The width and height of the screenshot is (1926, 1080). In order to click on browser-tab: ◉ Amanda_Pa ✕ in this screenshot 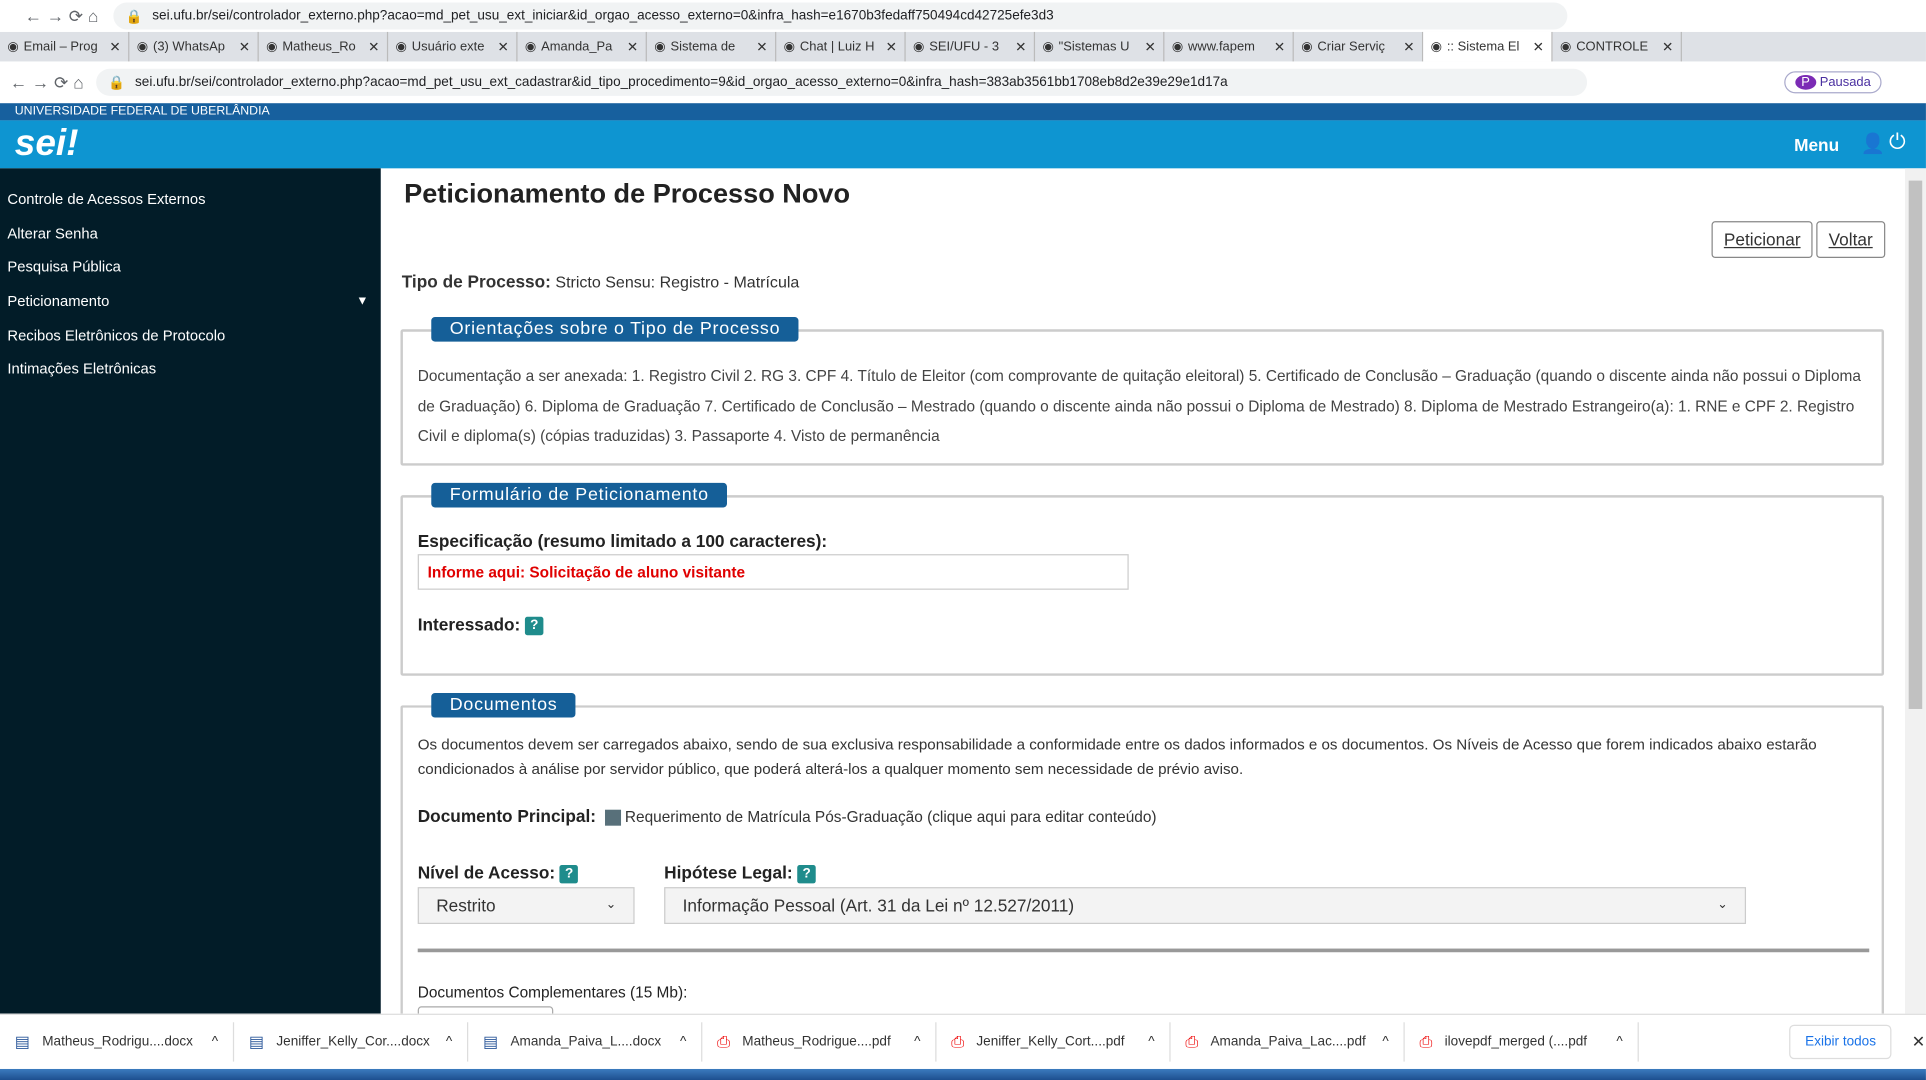, I will do `click(582, 46)`.